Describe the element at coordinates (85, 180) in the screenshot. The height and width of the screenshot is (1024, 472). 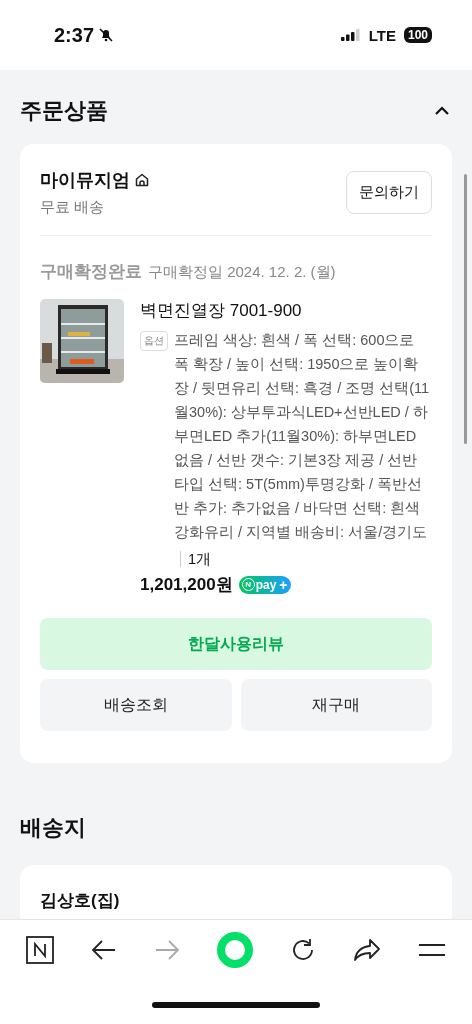
I see `store-name: 마이뮤지엄` at that location.